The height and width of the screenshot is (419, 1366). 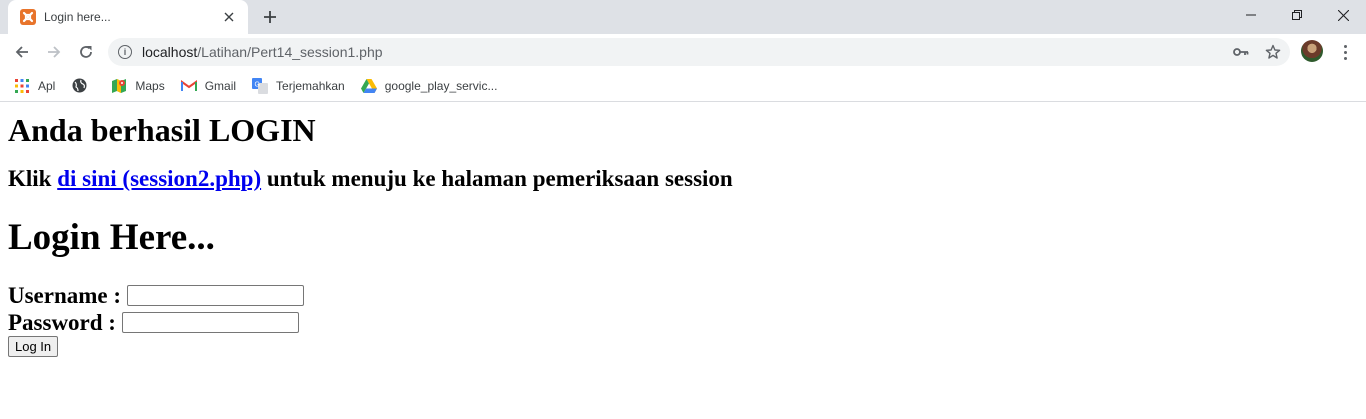 I want to click on url-host: localhost, so click(x=170, y=52).